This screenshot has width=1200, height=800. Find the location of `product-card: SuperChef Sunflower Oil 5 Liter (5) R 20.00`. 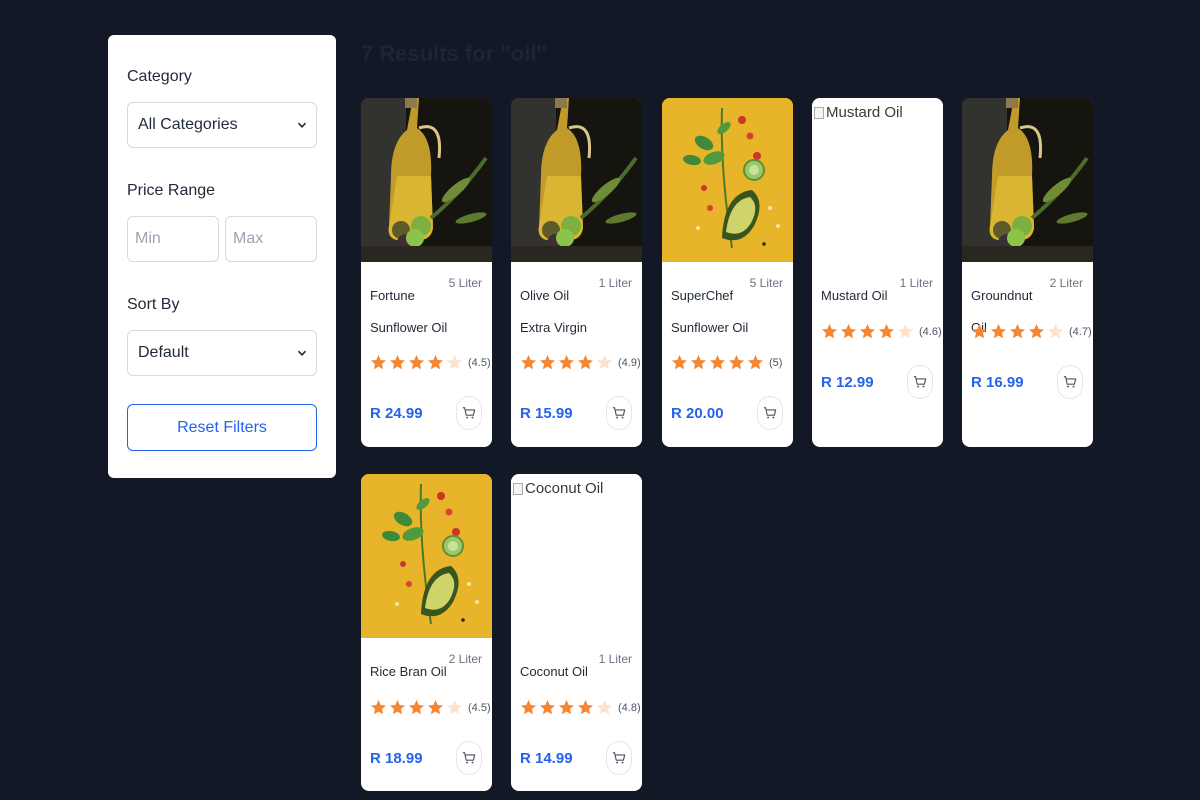

product-card: SuperChef Sunflower Oil 5 Liter (5) R 20.00 is located at coordinates (727, 272).